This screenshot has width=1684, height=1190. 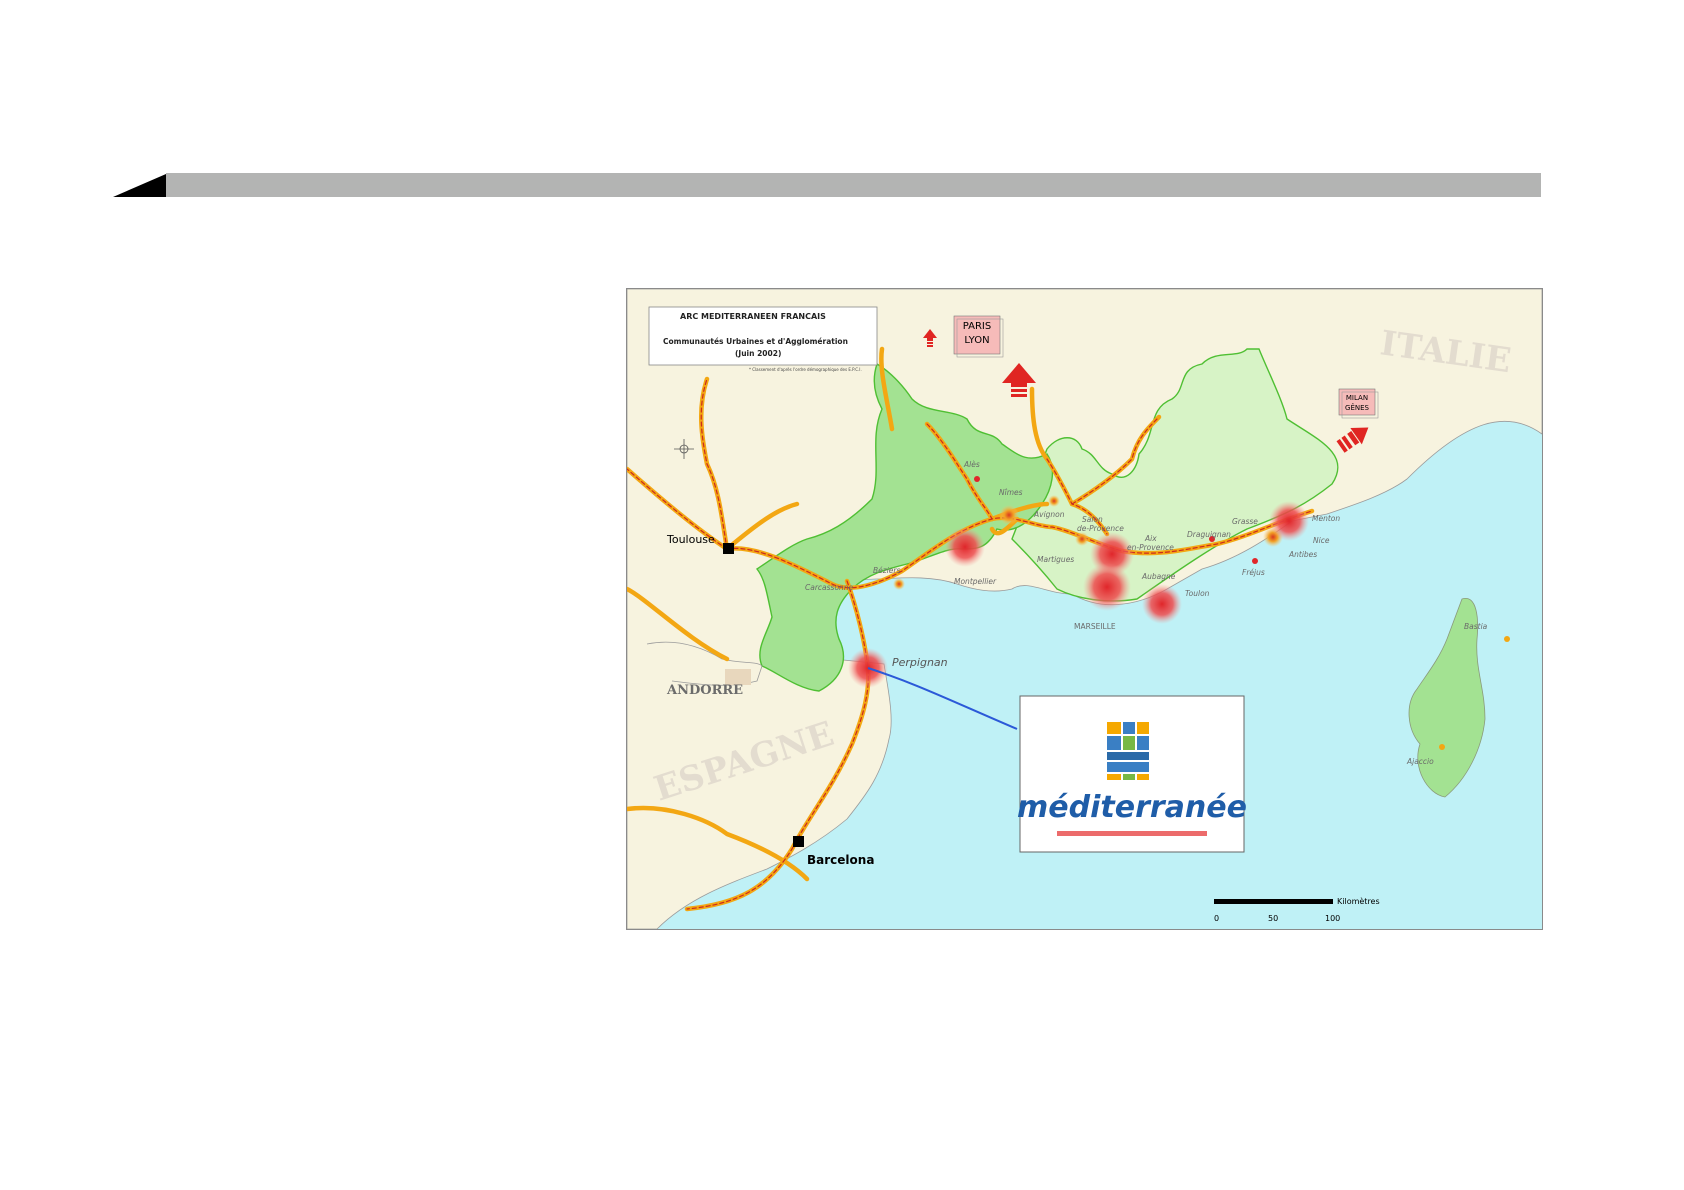 I want to click on svg-text: 0, so click(x=1216, y=918).